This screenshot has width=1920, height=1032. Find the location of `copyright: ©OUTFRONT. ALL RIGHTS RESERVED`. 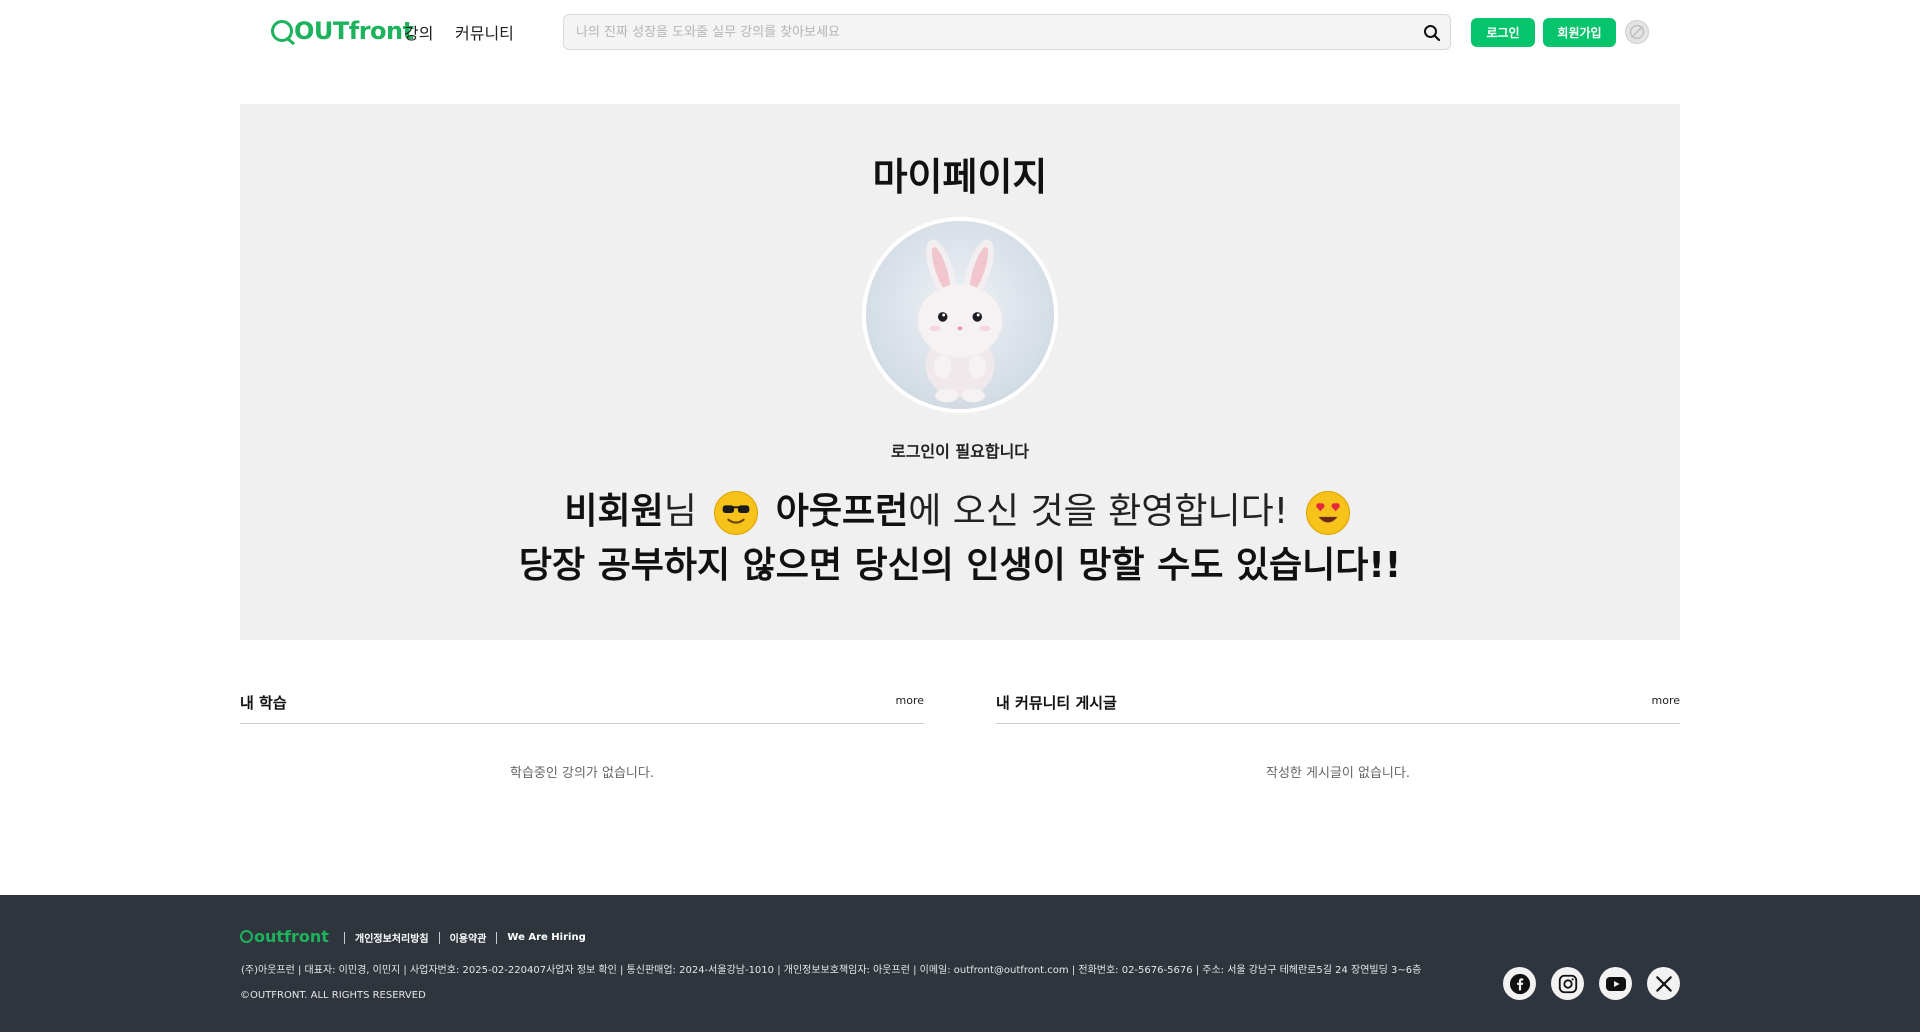

copyright: ©OUTFRONT. ALL RIGHTS RESERVED is located at coordinates (333, 995).